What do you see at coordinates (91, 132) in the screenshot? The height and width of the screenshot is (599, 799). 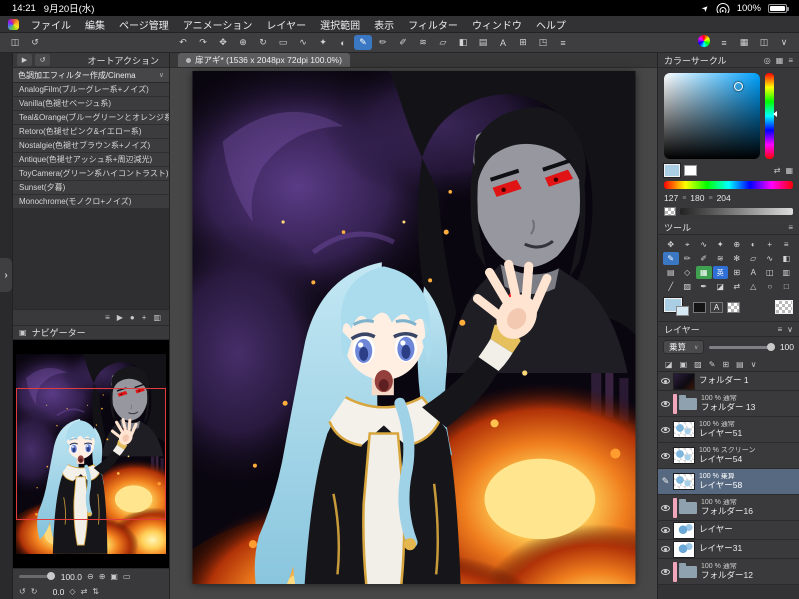 I see `auto-action-item: Retoro(色褪せピンク&イエロー系)` at bounding box center [91, 132].